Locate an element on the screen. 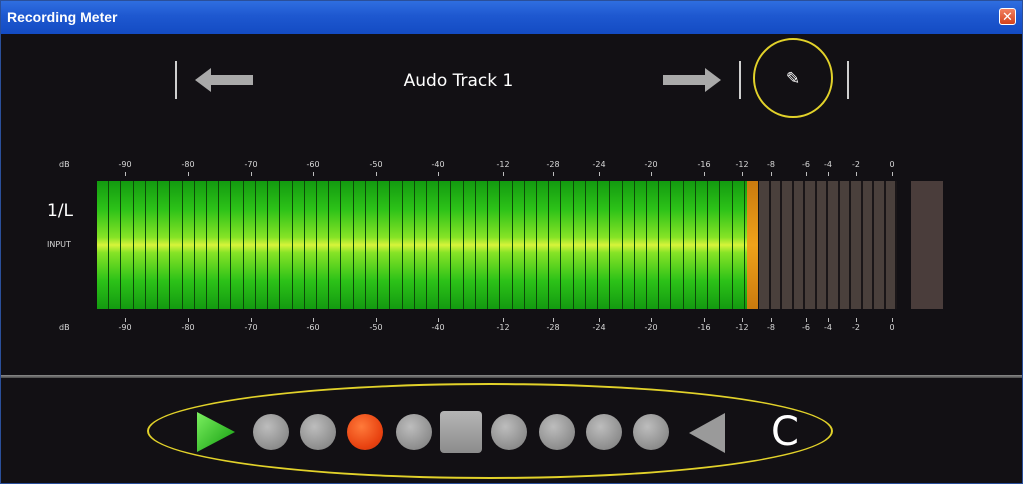 Image resolution: width=1023 pixels, height=484 pixels. close-button: ✕ is located at coordinates (1007, 16).